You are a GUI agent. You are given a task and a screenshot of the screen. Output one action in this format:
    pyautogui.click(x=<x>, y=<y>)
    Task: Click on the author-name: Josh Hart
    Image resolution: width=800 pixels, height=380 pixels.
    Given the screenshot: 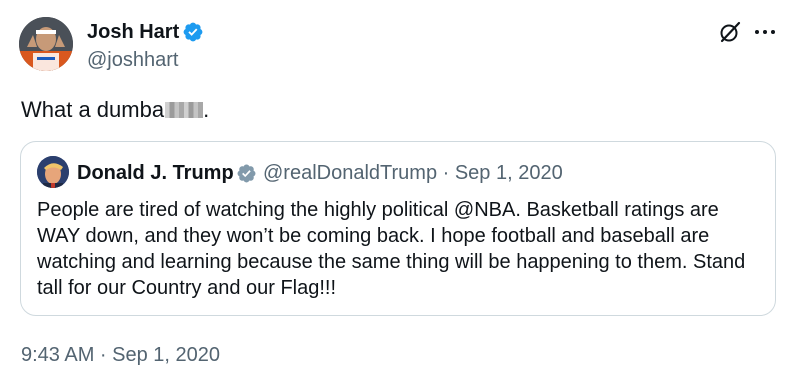 What is the action you would take?
    pyautogui.click(x=133, y=32)
    